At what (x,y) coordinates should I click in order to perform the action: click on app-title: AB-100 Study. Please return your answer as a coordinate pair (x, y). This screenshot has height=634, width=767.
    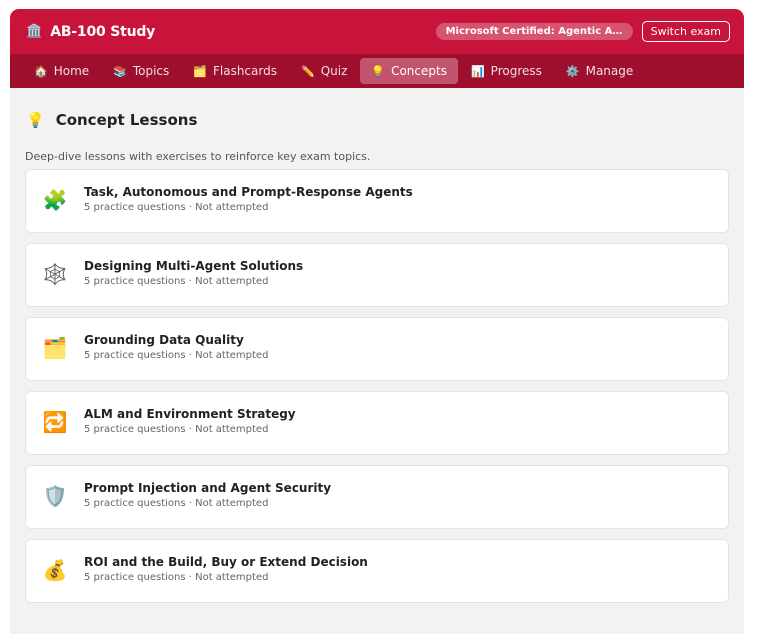
    Looking at the image, I should click on (103, 31).